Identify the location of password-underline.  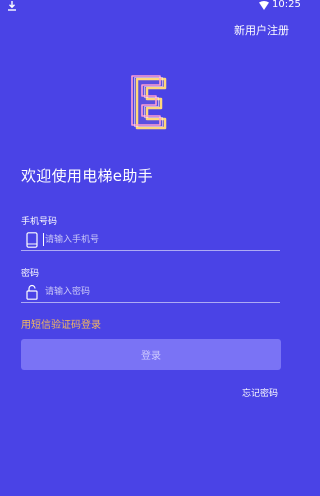
(150, 302).